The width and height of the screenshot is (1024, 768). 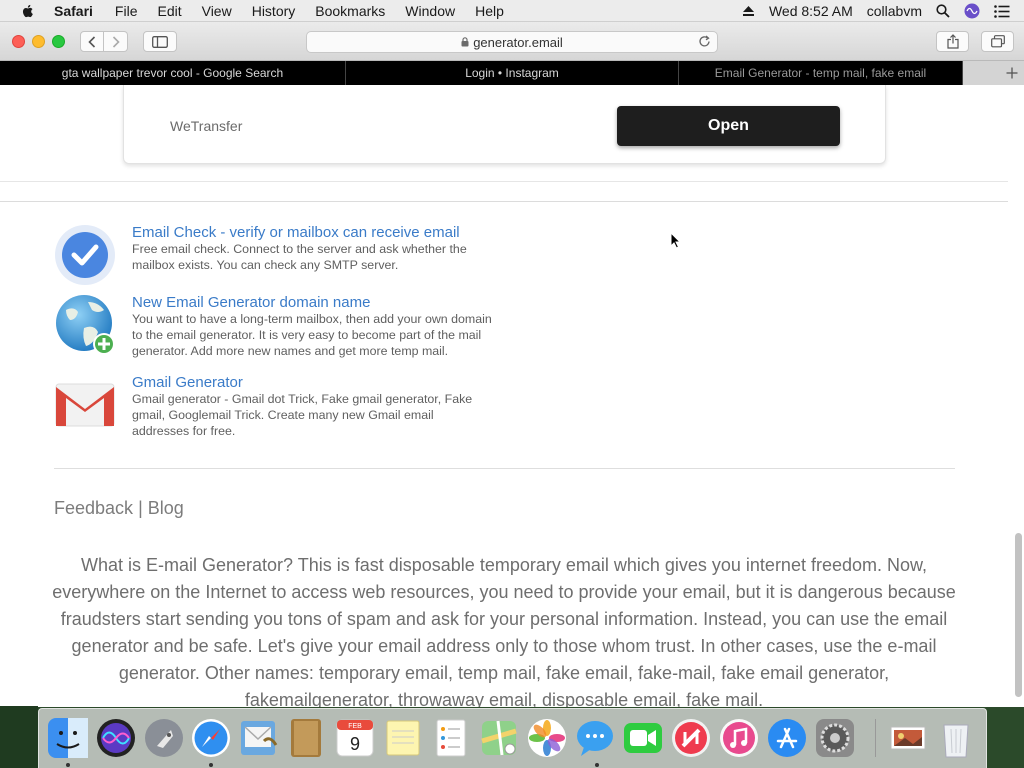 I want to click on tab-overview-icon, so click(x=997, y=41).